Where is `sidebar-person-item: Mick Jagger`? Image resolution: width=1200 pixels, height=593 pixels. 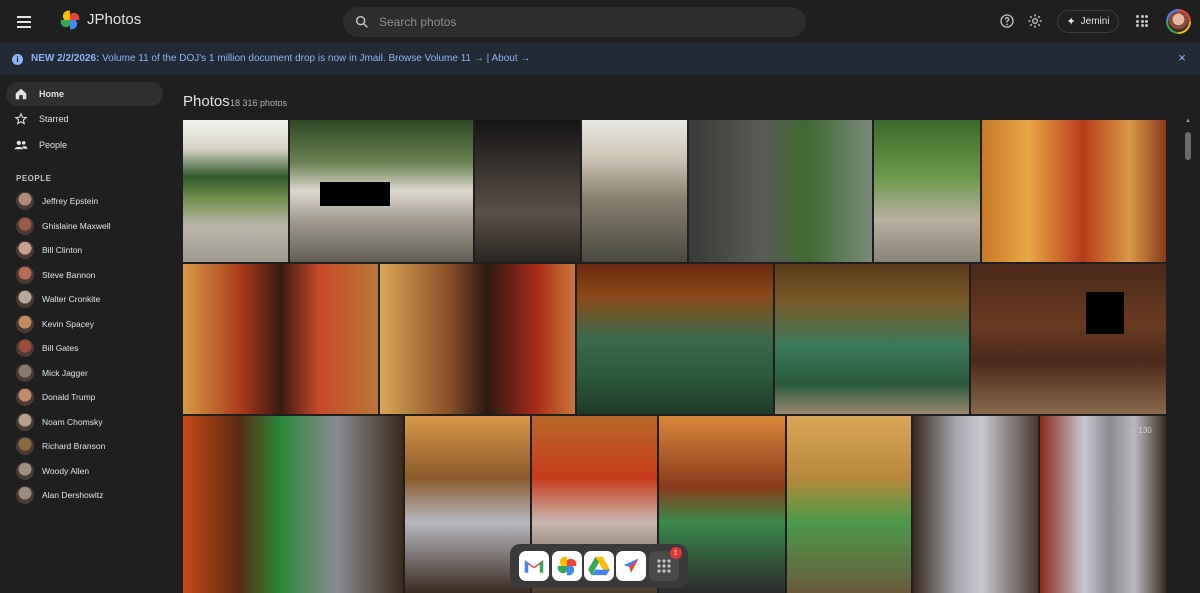 sidebar-person-item: Mick Jagger is located at coordinates (52, 373).